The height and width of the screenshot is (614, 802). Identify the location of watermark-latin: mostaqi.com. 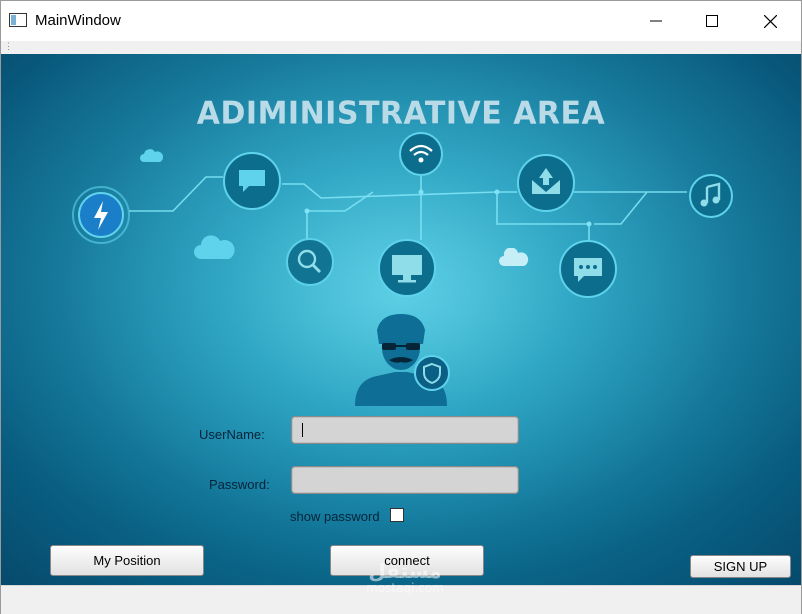
(405, 588).